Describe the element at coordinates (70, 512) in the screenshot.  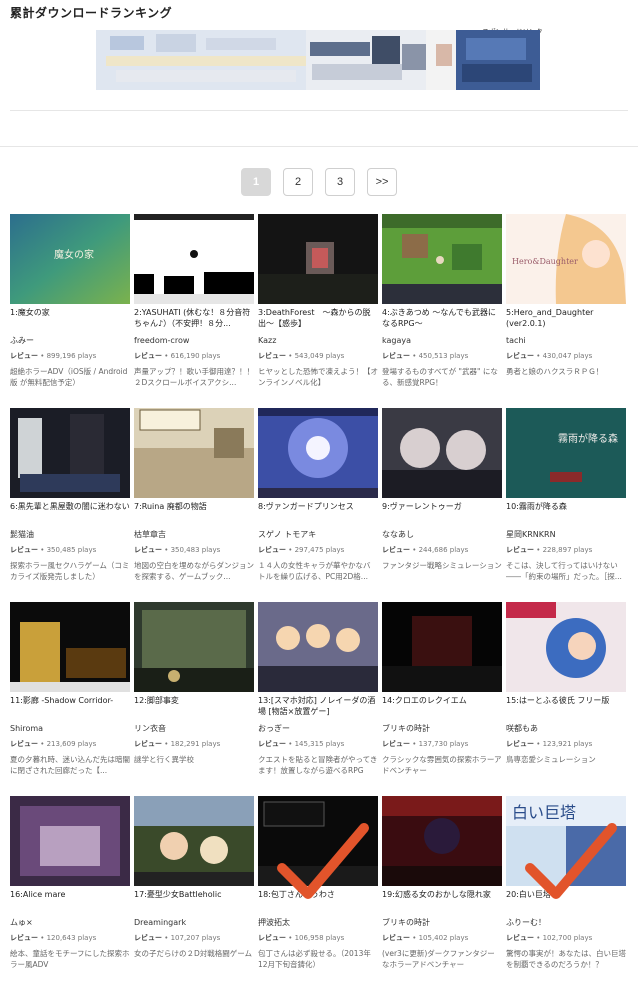
I see `game-title: 6:黒先輩と黒屋敷の闇に迷わない` at that location.